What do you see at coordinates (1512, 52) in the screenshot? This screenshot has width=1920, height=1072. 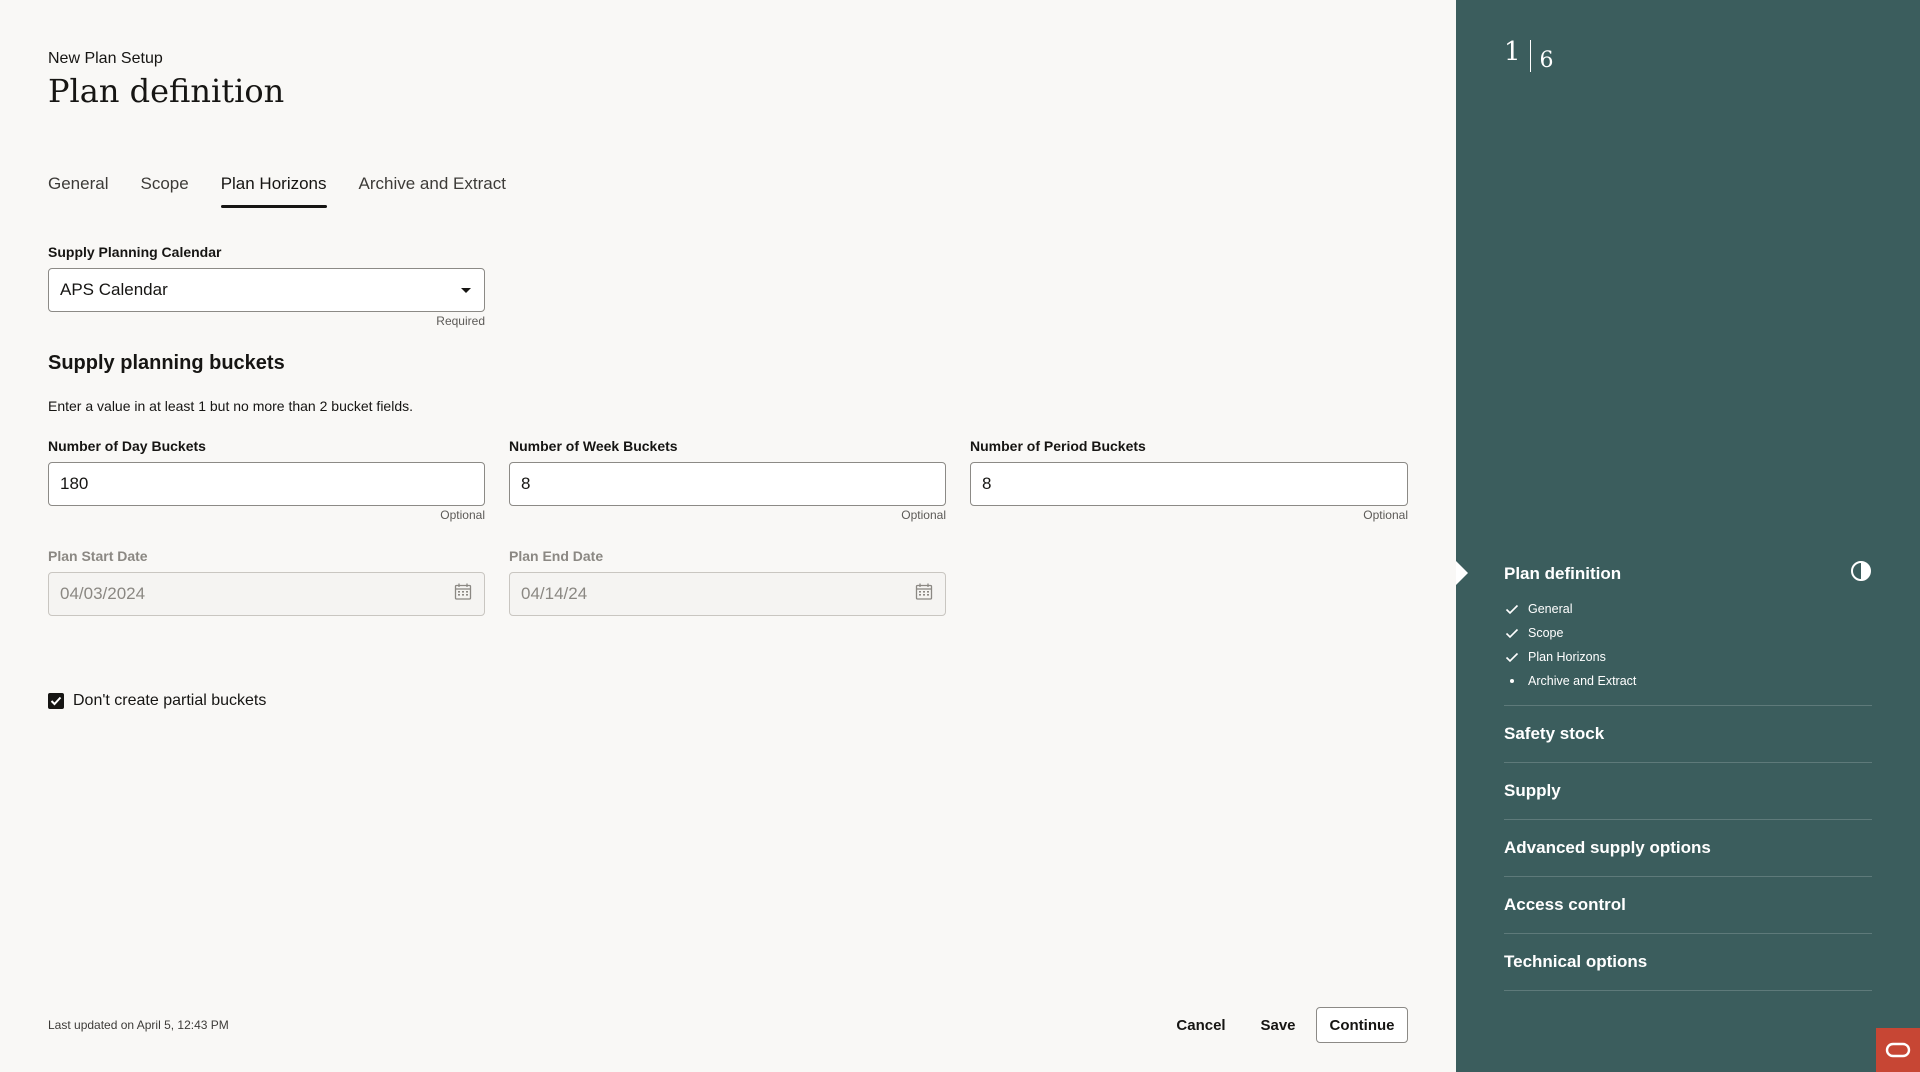 I see `current-step-number: 1` at bounding box center [1512, 52].